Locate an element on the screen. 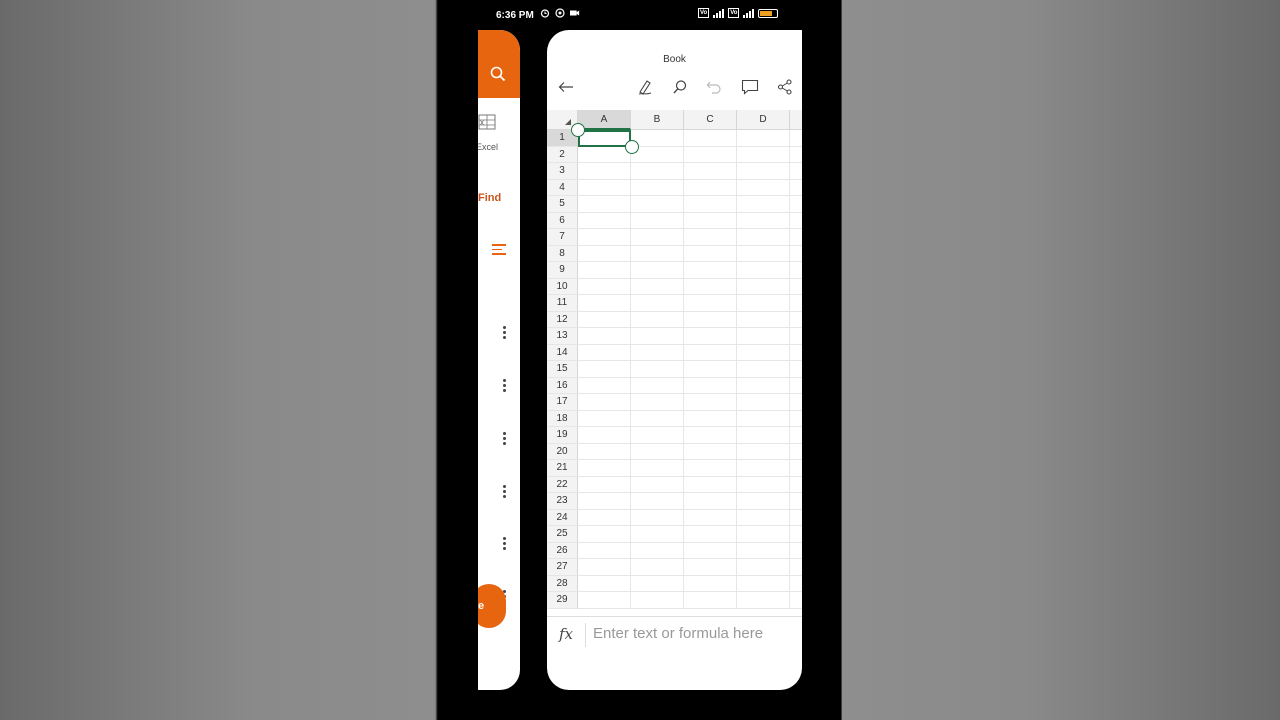 The image size is (1280, 720). column-header-c: C is located at coordinates (710, 120).